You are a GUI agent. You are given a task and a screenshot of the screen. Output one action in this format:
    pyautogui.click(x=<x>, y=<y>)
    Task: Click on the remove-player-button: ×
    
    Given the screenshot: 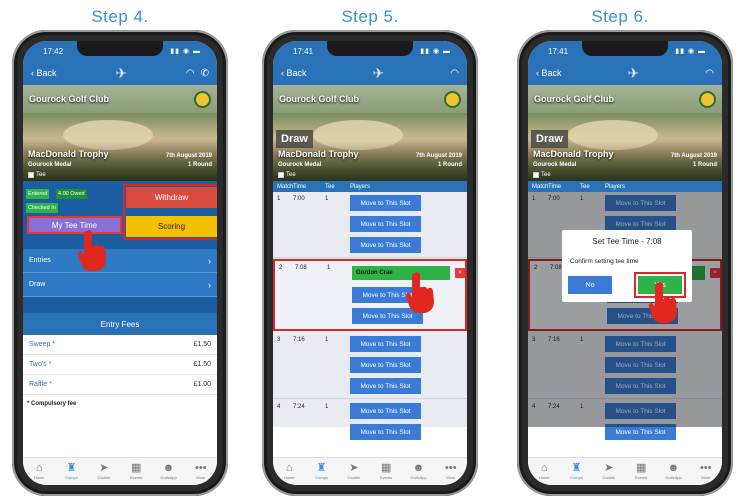 What is the action you would take?
    pyautogui.click(x=460, y=273)
    